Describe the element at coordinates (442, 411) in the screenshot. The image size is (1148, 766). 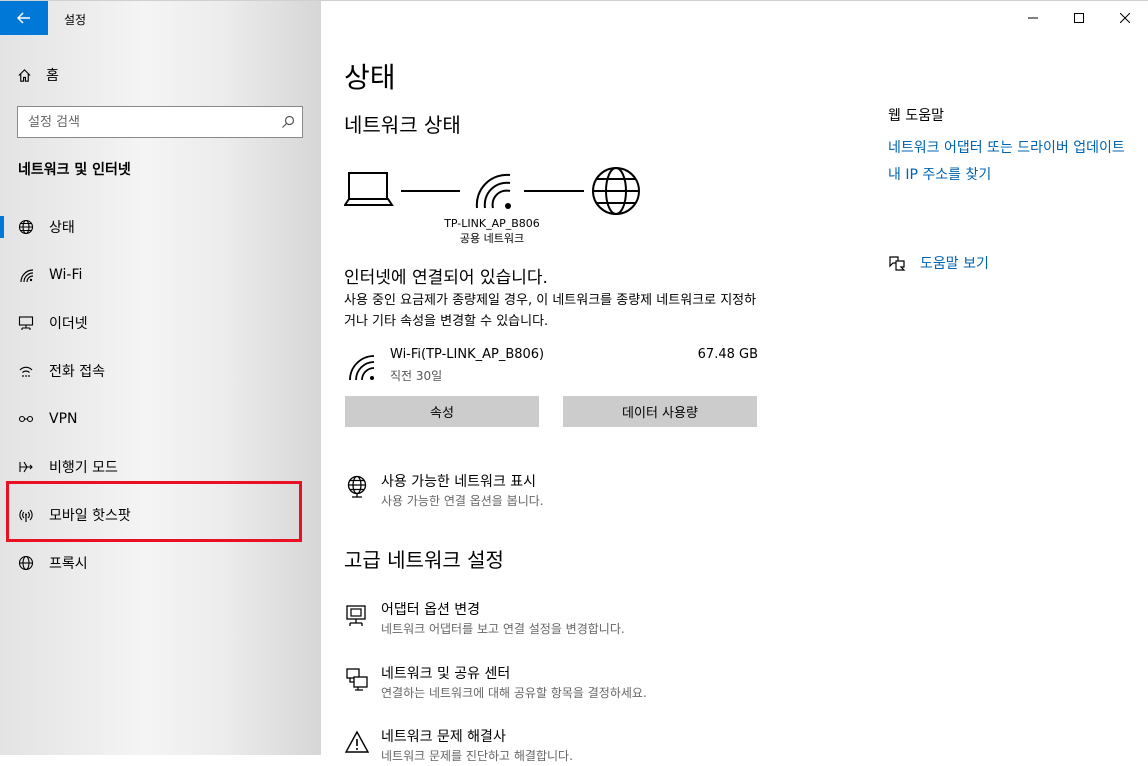
I see `properties-button: 속성` at that location.